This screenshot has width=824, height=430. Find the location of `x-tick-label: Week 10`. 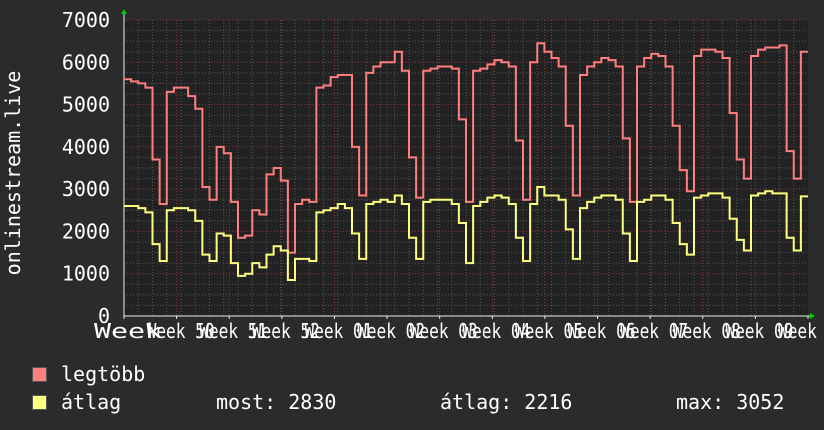

x-tick-label: Week 10 is located at coordinates (801, 331).